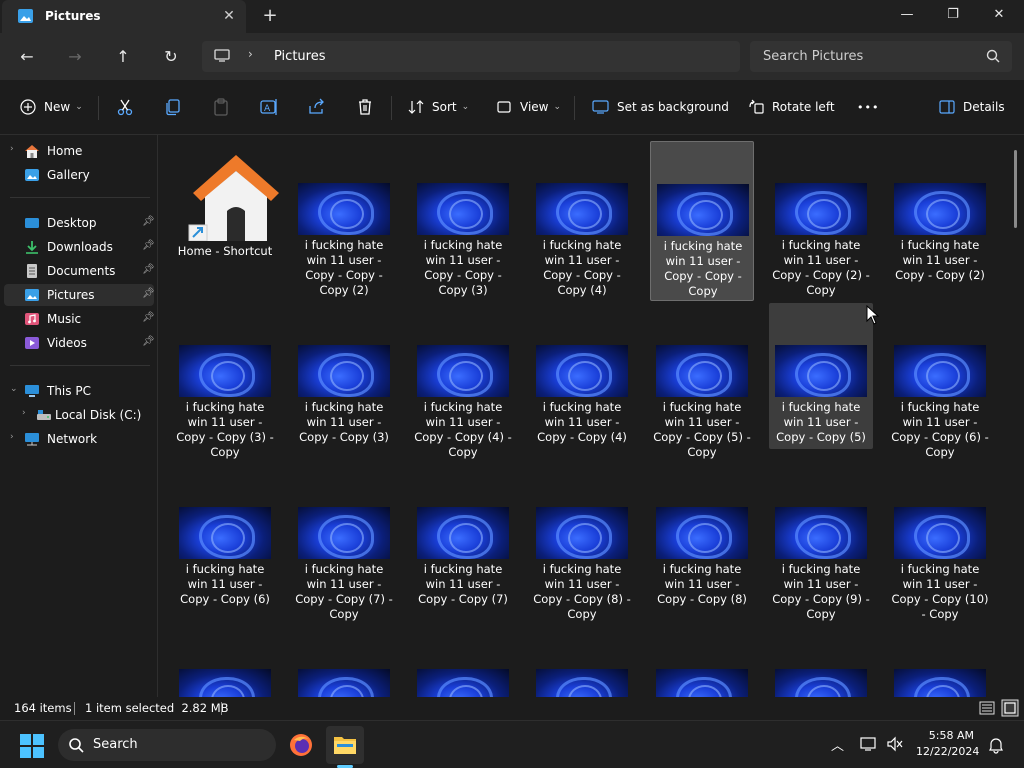 The image size is (1024, 768). I want to click on notification-bell-icon, so click(996, 745).